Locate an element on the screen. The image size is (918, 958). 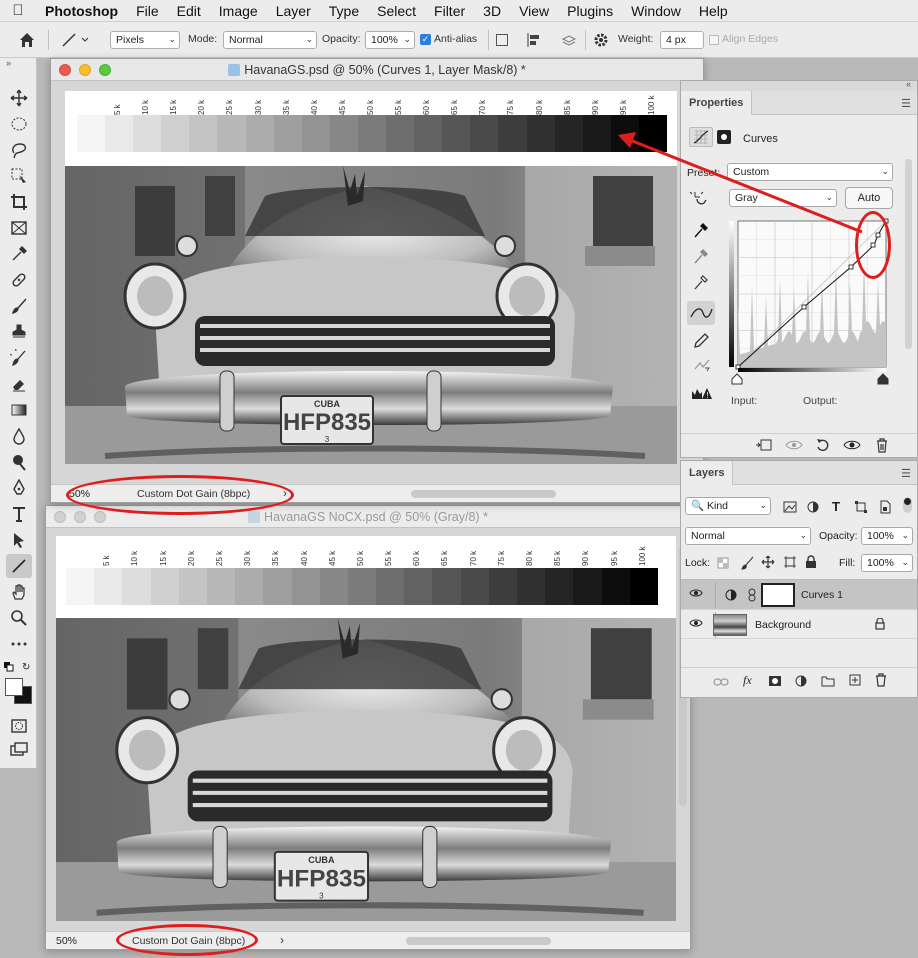
menu-view: View is located at coordinates (534, 11).